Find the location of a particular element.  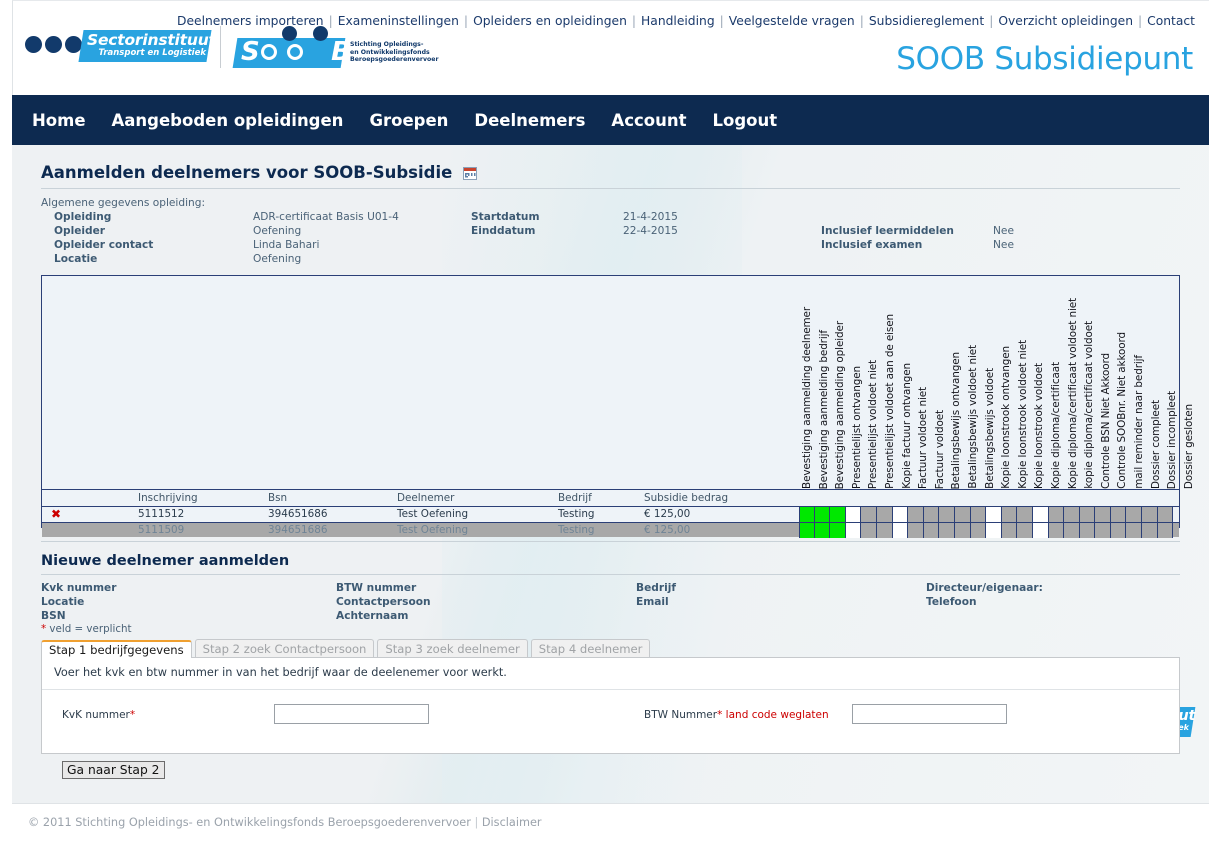

label-telefoon: Telefoon is located at coordinates (951, 602).